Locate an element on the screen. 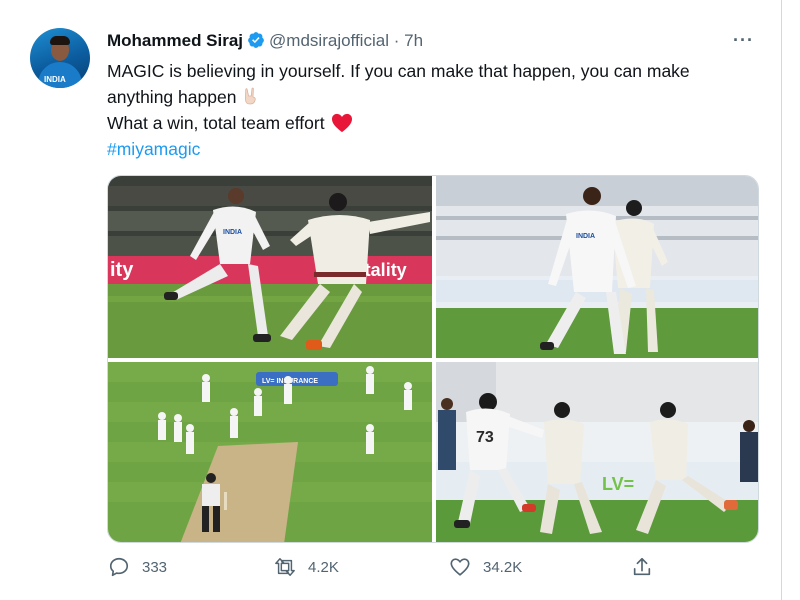 The height and width of the screenshot is (600, 800). reply-icon is located at coordinates (119, 567).